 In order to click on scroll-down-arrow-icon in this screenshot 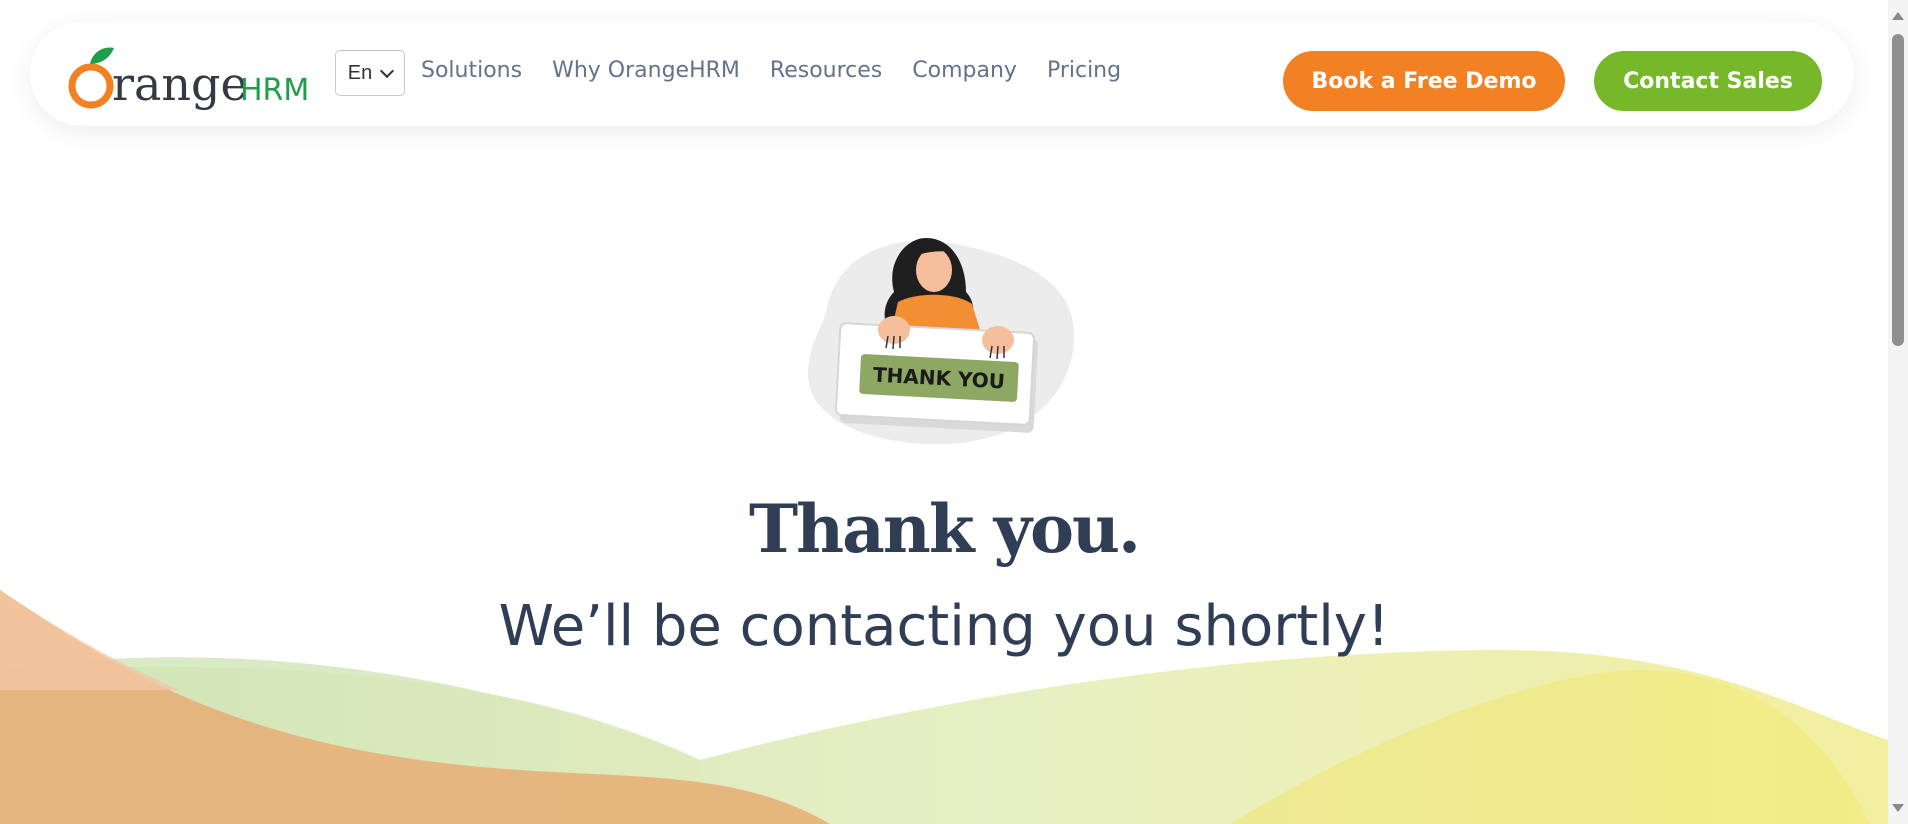, I will do `click(1898, 808)`.